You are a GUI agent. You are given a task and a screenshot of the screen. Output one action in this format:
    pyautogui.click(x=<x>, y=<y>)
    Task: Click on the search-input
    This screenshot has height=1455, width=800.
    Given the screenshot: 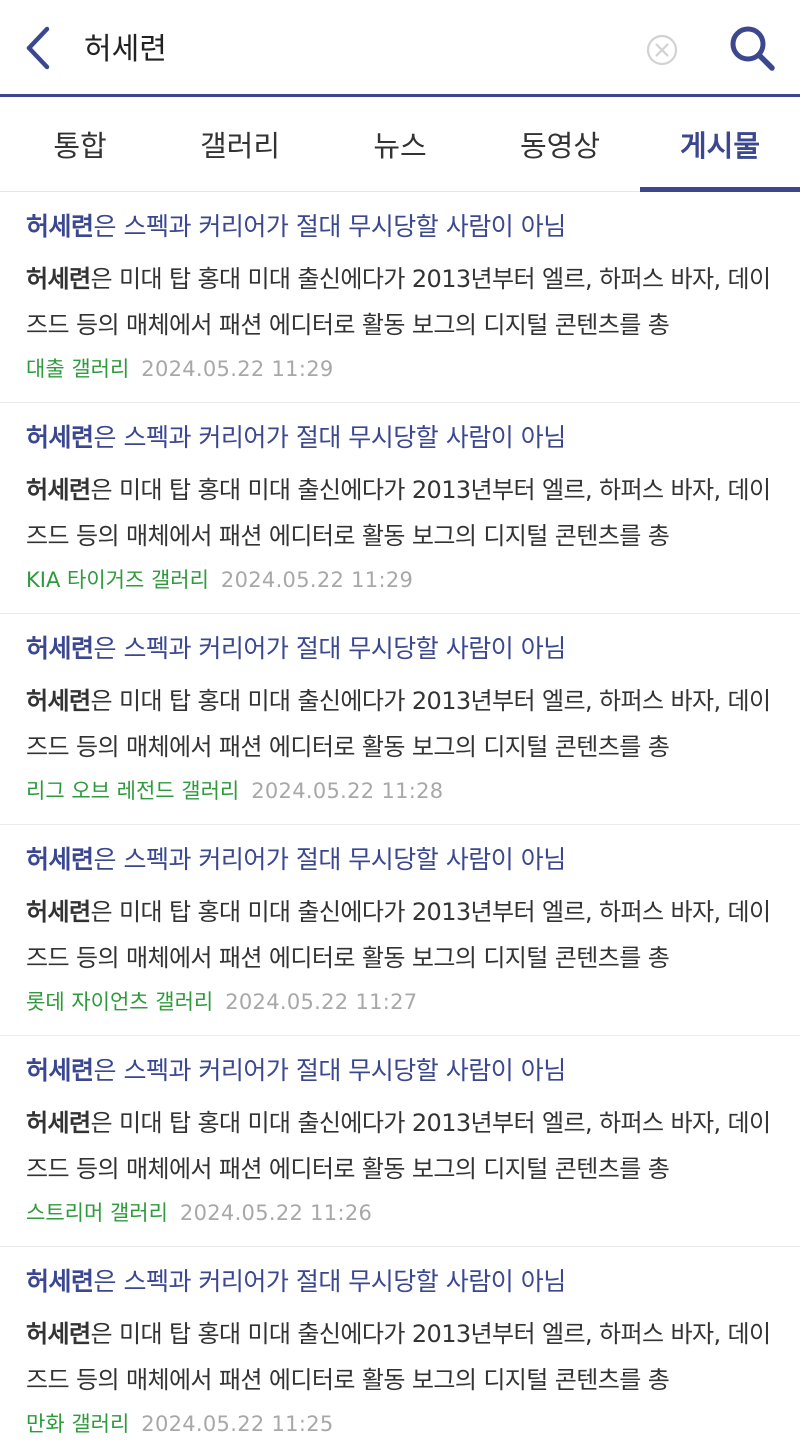 What is the action you would take?
    pyautogui.click(x=354, y=46)
    